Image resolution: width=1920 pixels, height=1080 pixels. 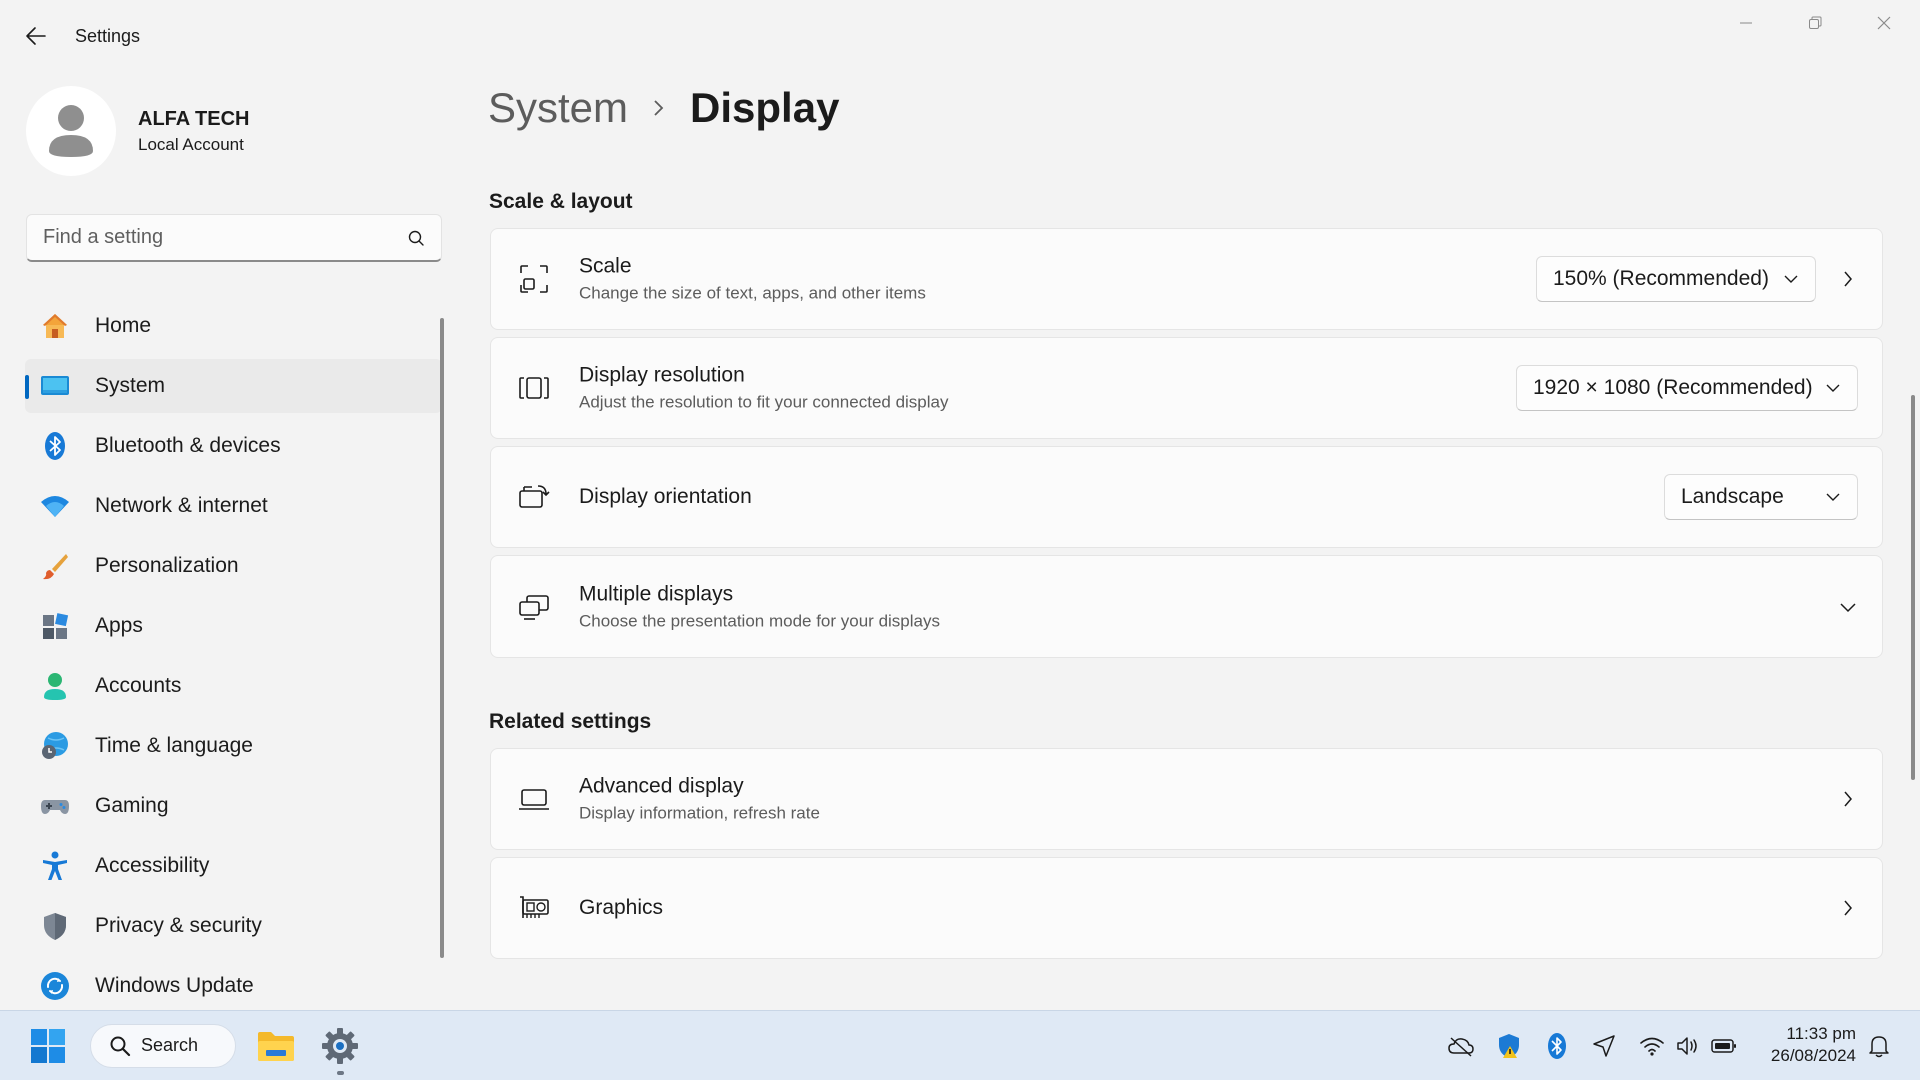 What do you see at coordinates (119, 625) in the screenshot?
I see `sidebar-item-label: Apps` at bounding box center [119, 625].